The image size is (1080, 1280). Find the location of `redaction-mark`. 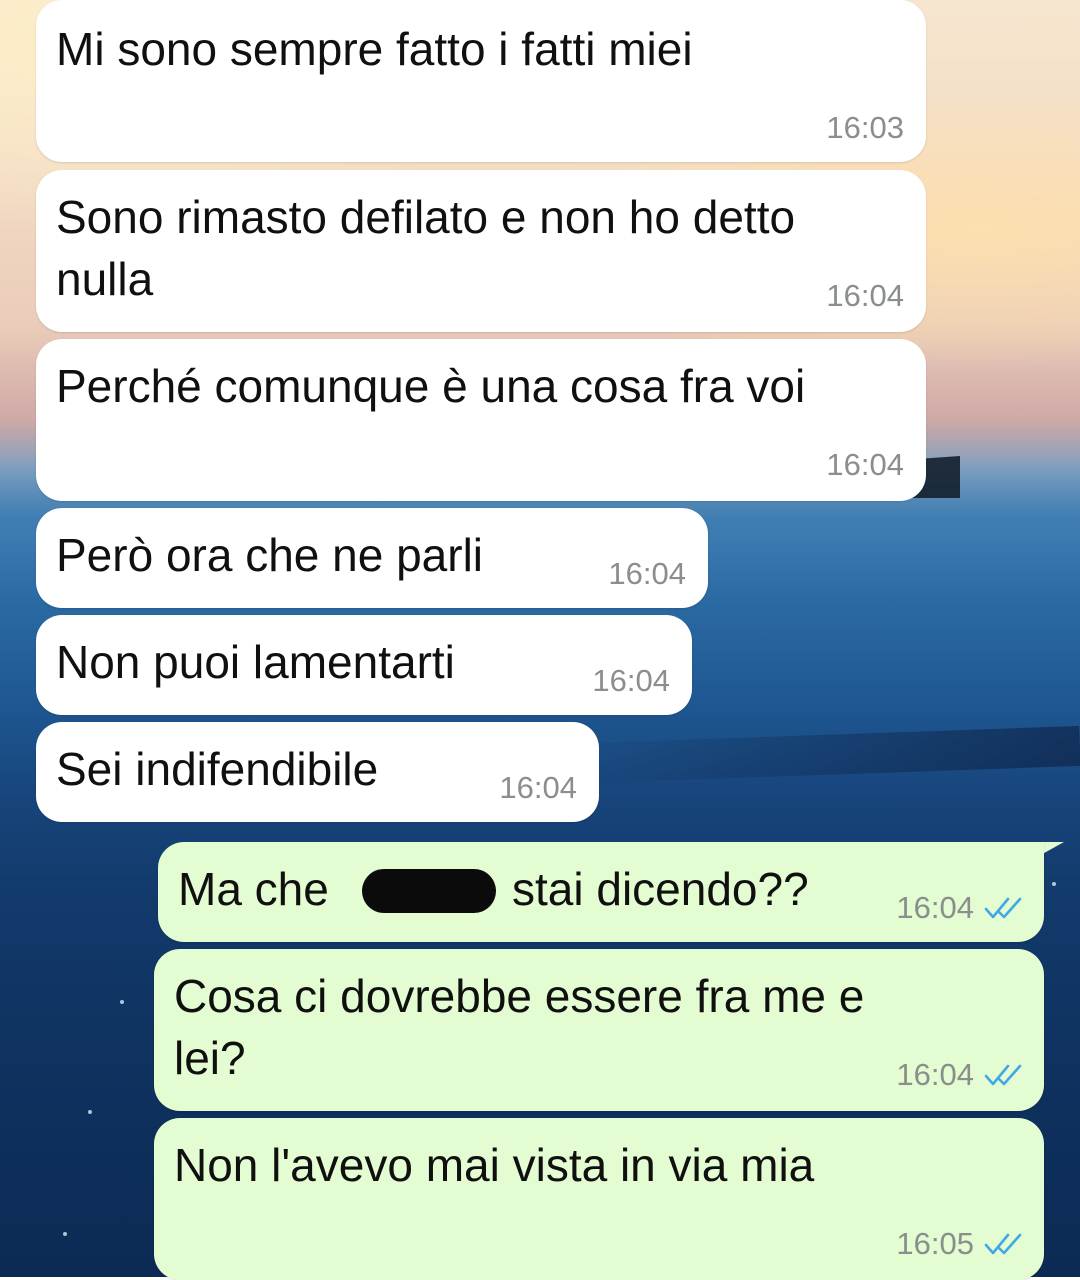

redaction-mark is located at coordinates (429, 891).